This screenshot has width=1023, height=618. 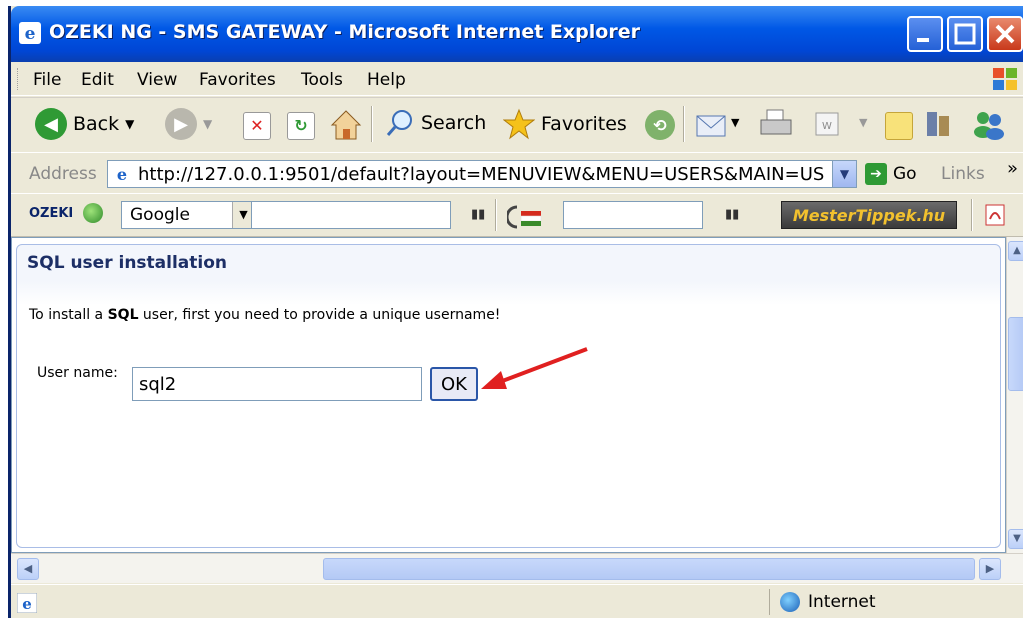 What do you see at coordinates (891, 174) in the screenshot?
I see `go-button: ➔ Go` at bounding box center [891, 174].